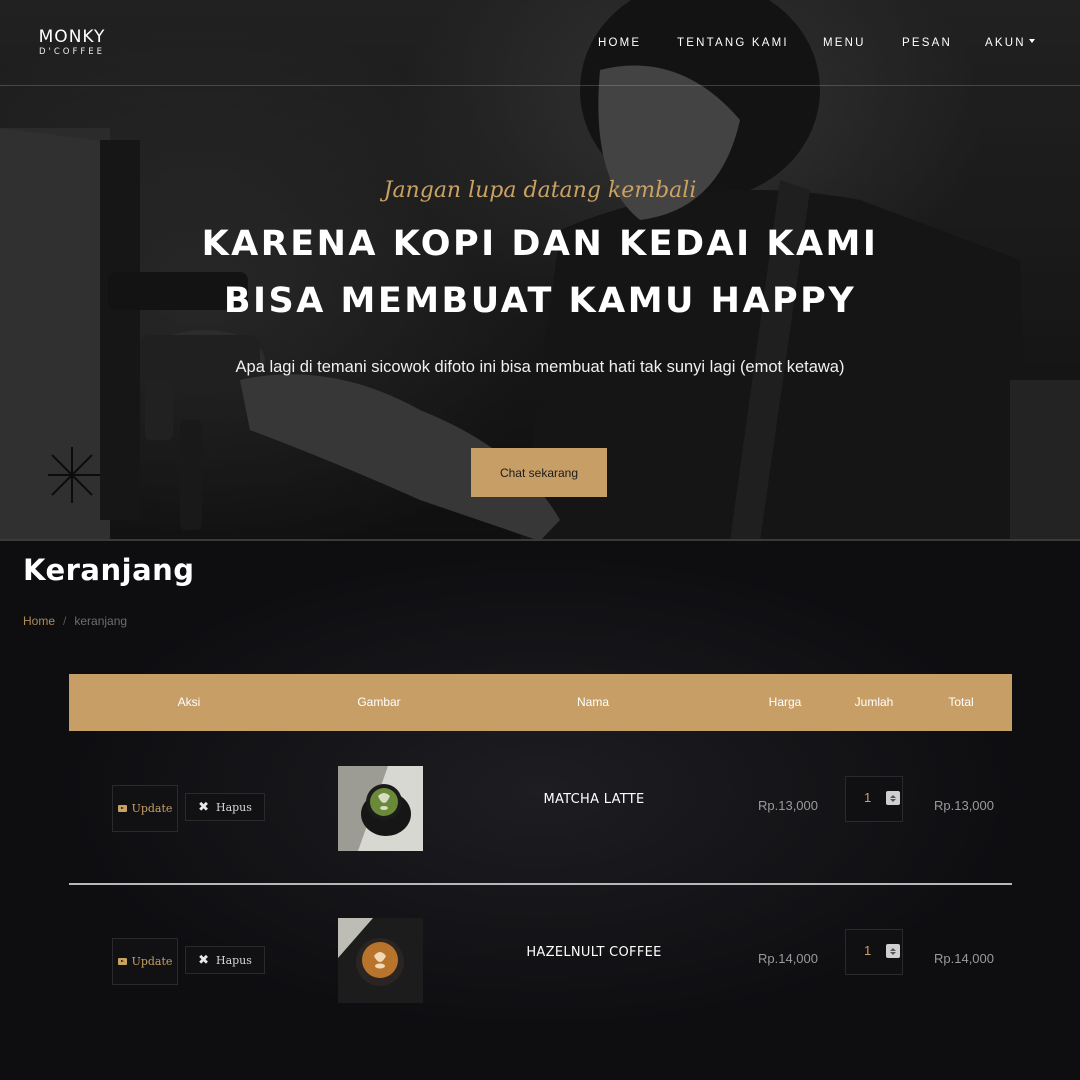  I want to click on product-name: HAZELNULT COFFEE, so click(594, 952).